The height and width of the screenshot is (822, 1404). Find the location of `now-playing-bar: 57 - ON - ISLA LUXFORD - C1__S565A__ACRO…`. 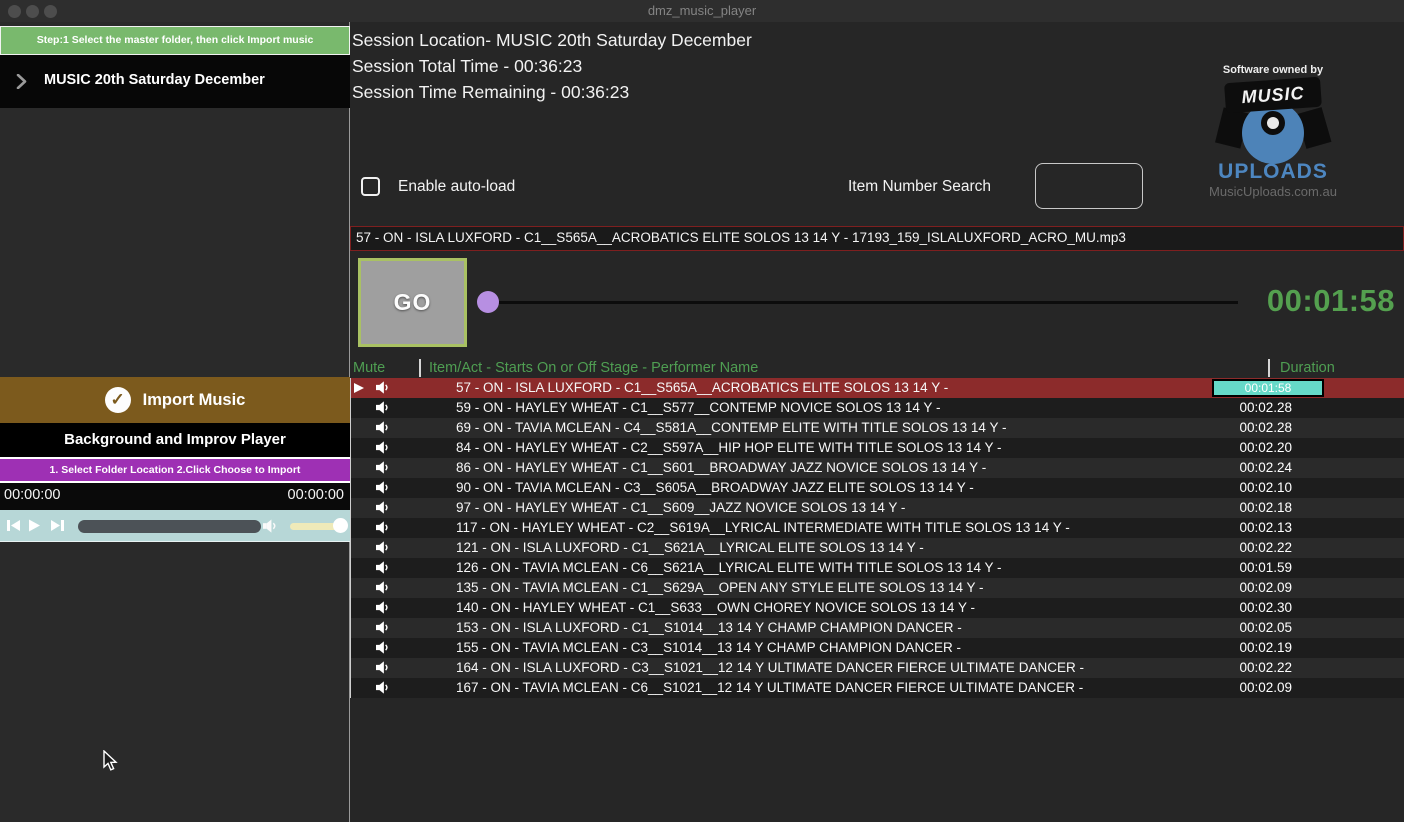

now-playing-bar: 57 - ON - ISLA LUXFORD - C1__S565A__ACRO… is located at coordinates (877, 238).